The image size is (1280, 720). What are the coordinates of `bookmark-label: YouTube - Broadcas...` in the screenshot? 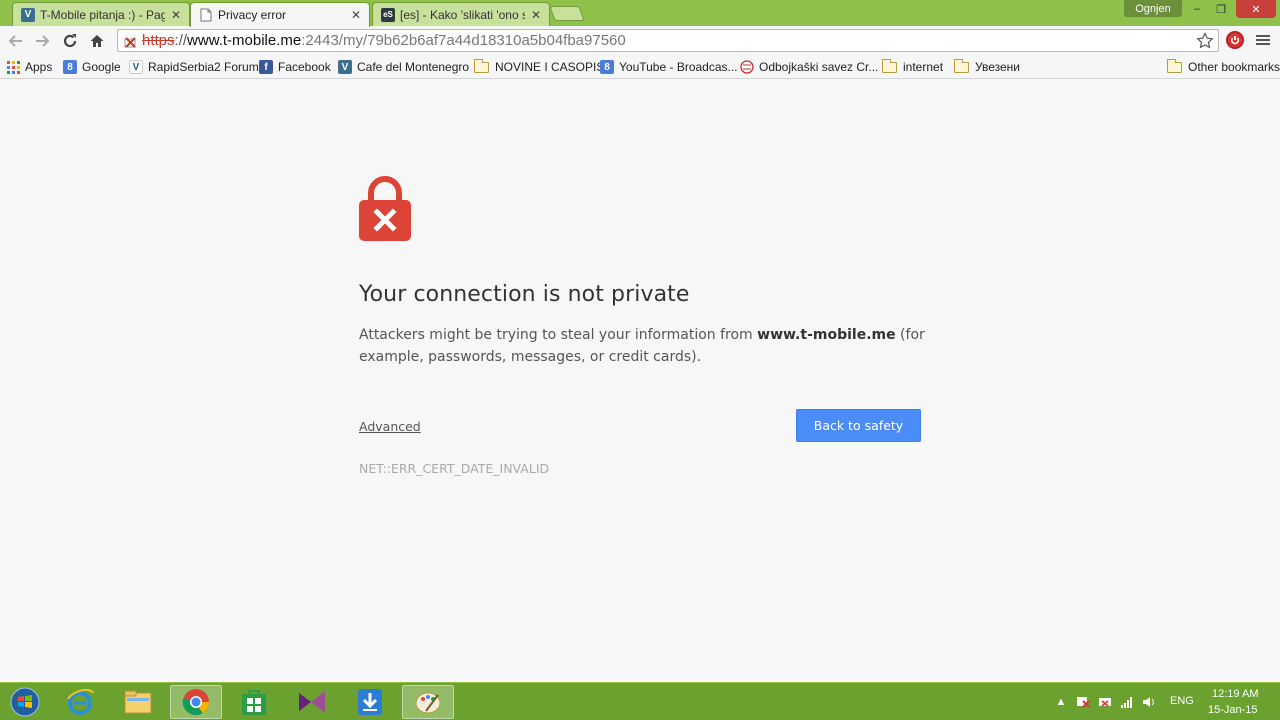 It's located at (678, 67).